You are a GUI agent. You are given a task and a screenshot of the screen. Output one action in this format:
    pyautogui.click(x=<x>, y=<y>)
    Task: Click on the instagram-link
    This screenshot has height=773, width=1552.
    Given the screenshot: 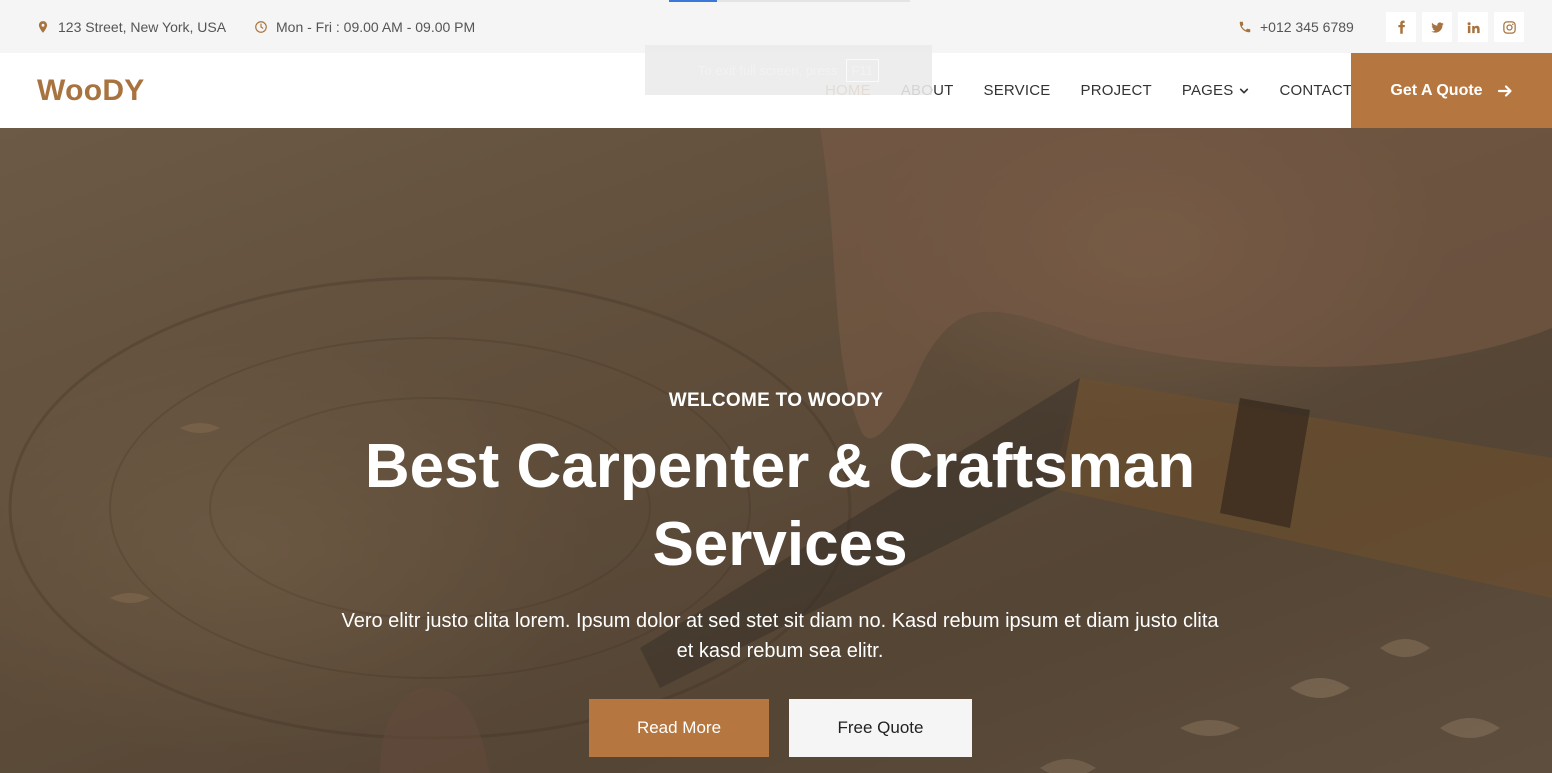 What is the action you would take?
    pyautogui.click(x=1509, y=27)
    